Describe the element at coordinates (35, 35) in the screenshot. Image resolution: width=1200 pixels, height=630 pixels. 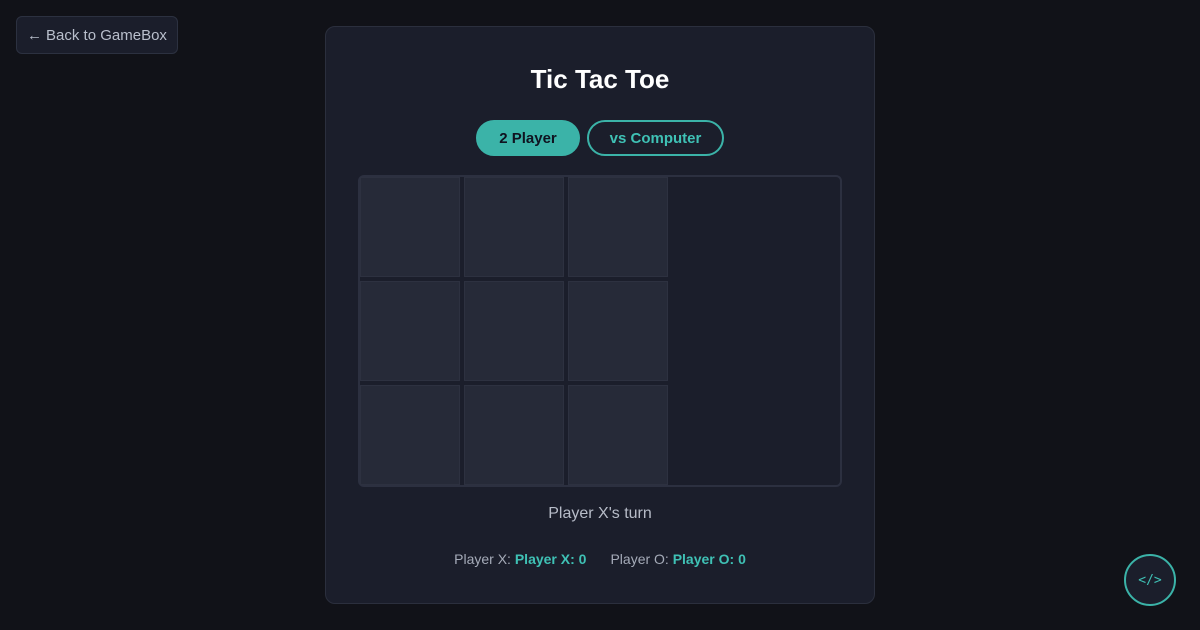
I see `arrow-left-icon: ←` at that location.